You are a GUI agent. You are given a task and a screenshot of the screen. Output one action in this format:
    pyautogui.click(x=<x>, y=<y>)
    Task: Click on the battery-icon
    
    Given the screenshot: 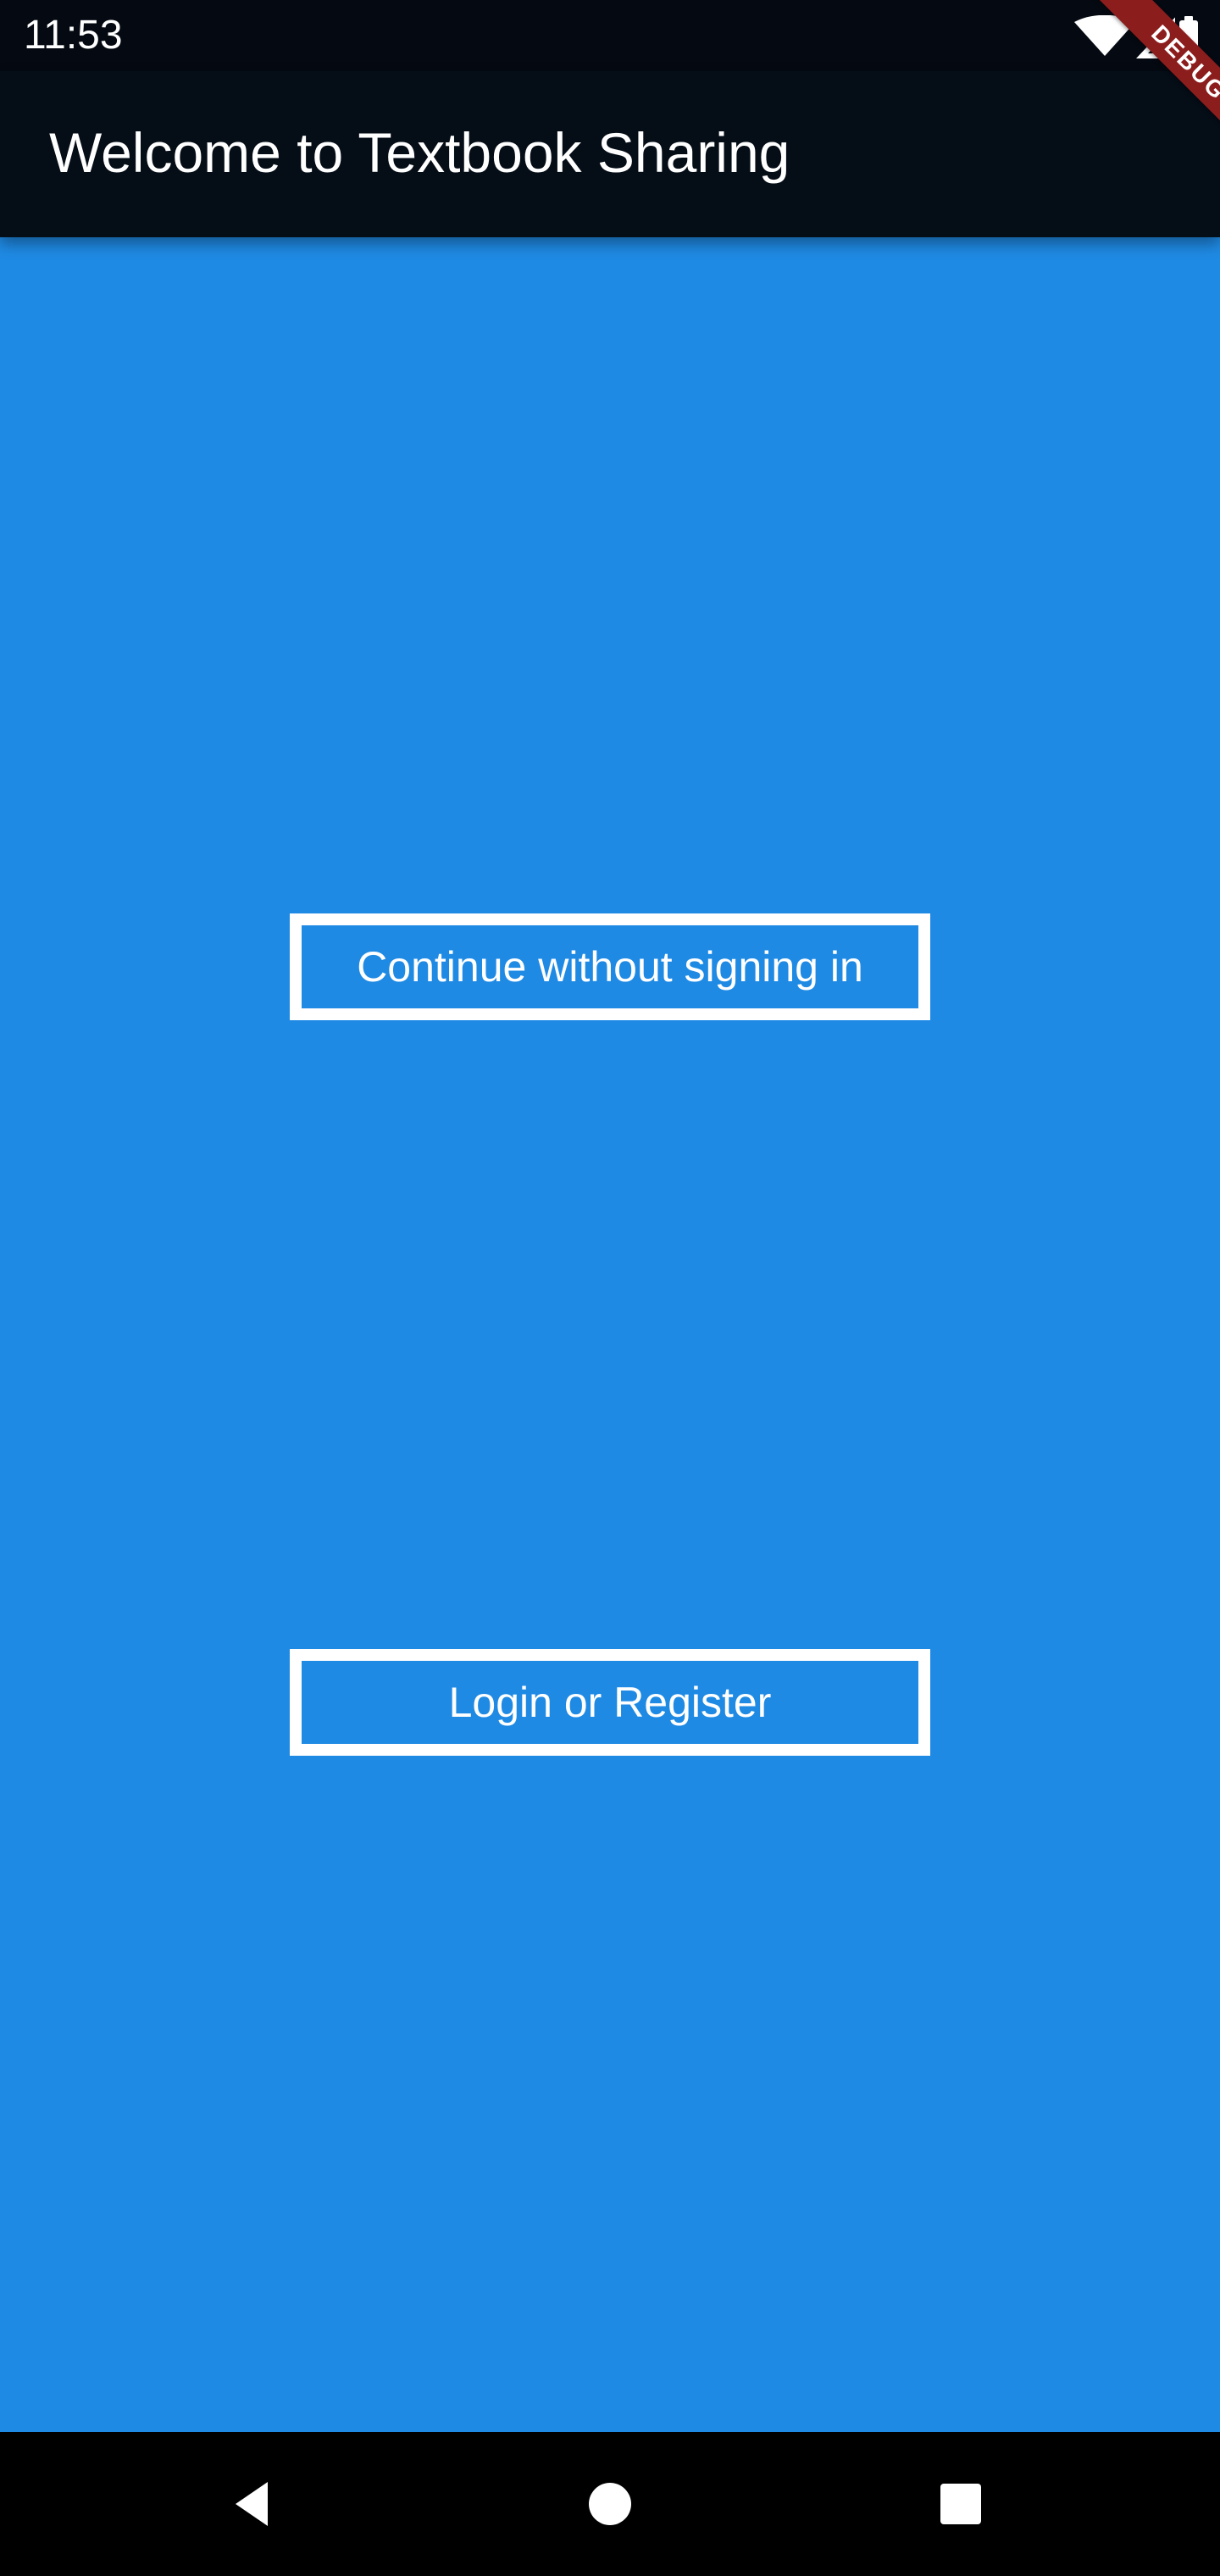 What is the action you would take?
    pyautogui.click(x=1188, y=36)
    